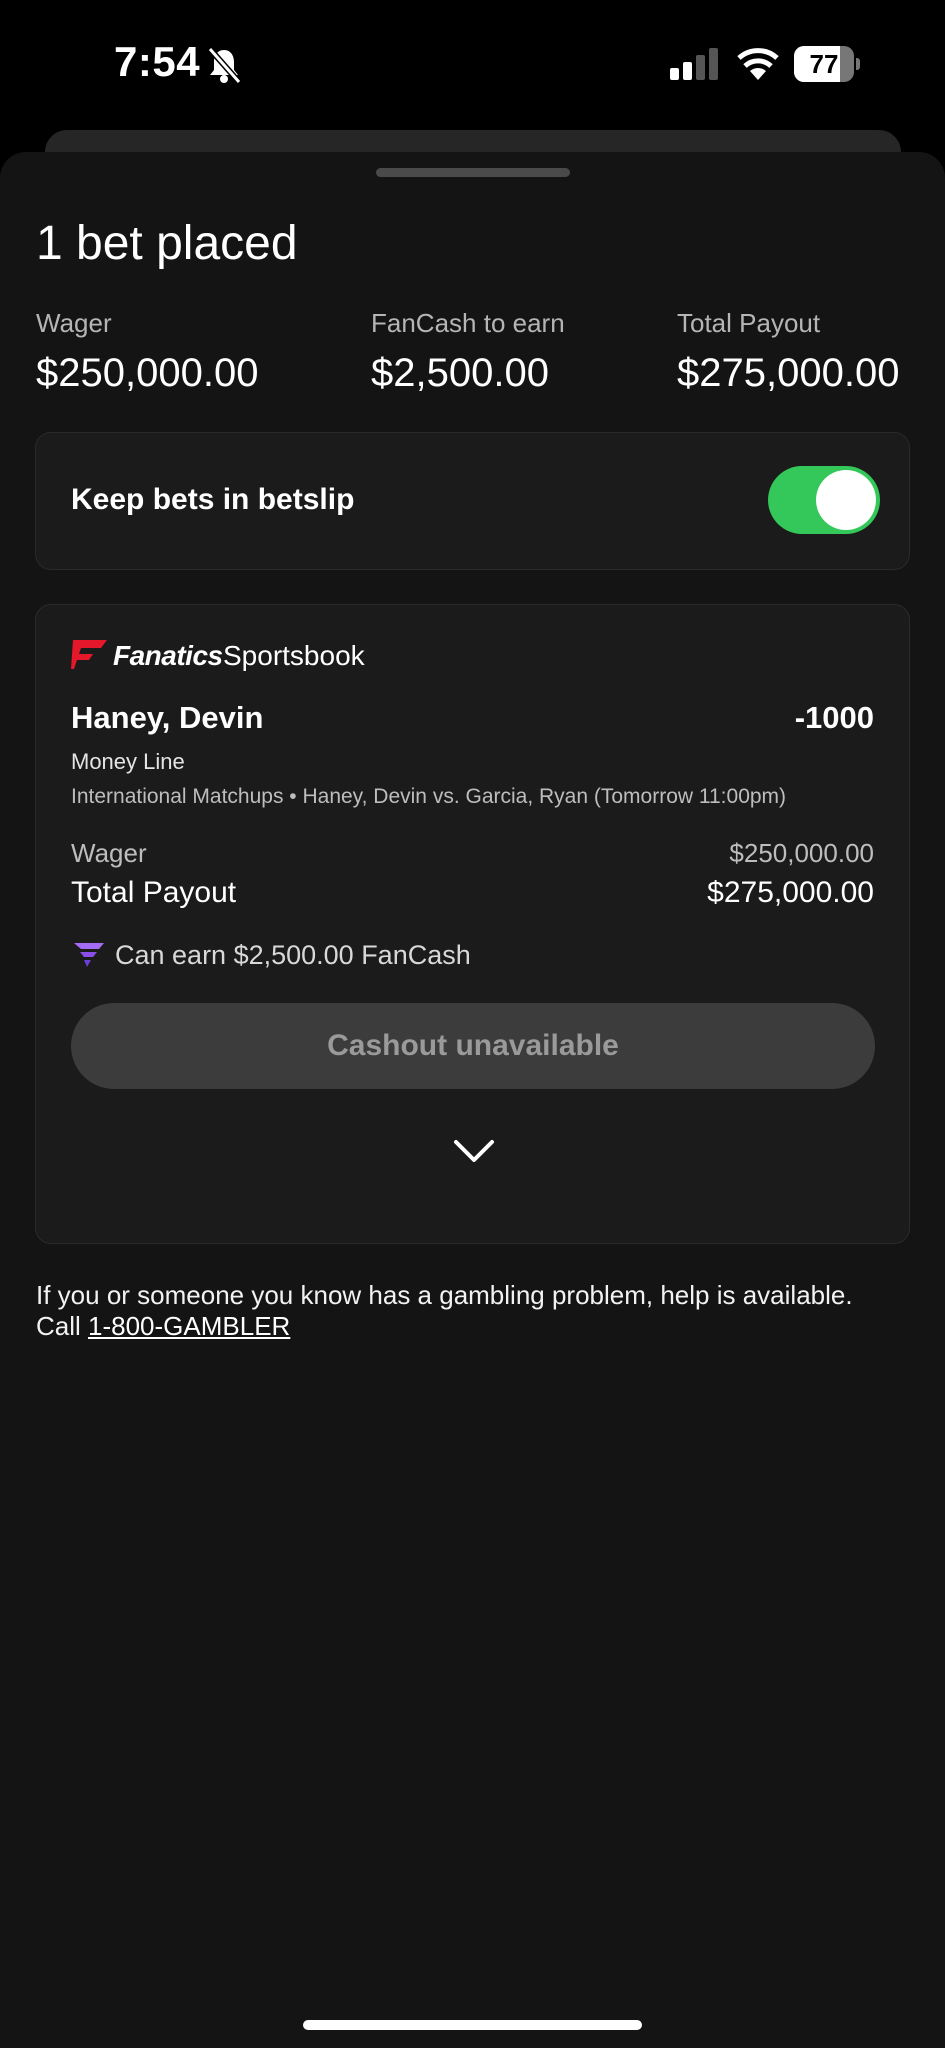  Describe the element at coordinates (788, 373) in the screenshot. I see `summary-payout-value: $275,000.00` at that location.